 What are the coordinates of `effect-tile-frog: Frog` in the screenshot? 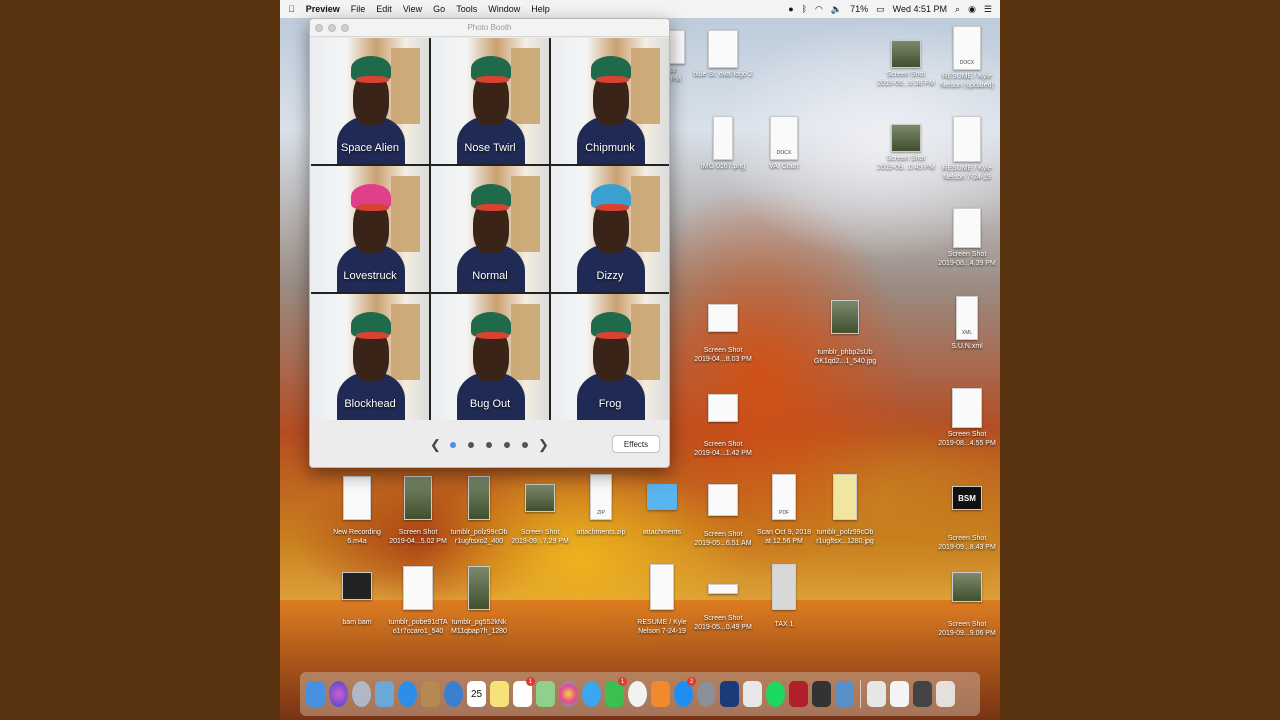 It's located at (610, 357).